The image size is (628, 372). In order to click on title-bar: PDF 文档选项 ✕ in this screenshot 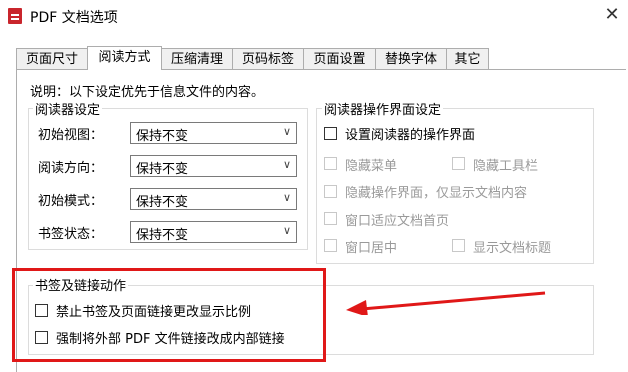, I will do `click(314, 16)`.